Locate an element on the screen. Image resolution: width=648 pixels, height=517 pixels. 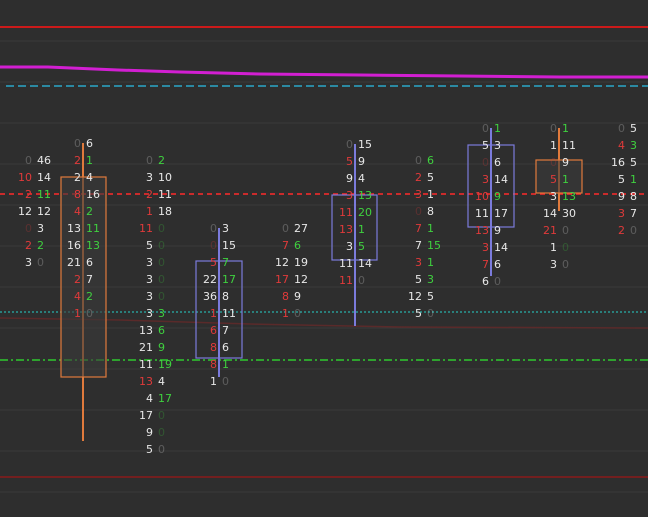
ask-volume: 13 is located at coordinates (569, 196).